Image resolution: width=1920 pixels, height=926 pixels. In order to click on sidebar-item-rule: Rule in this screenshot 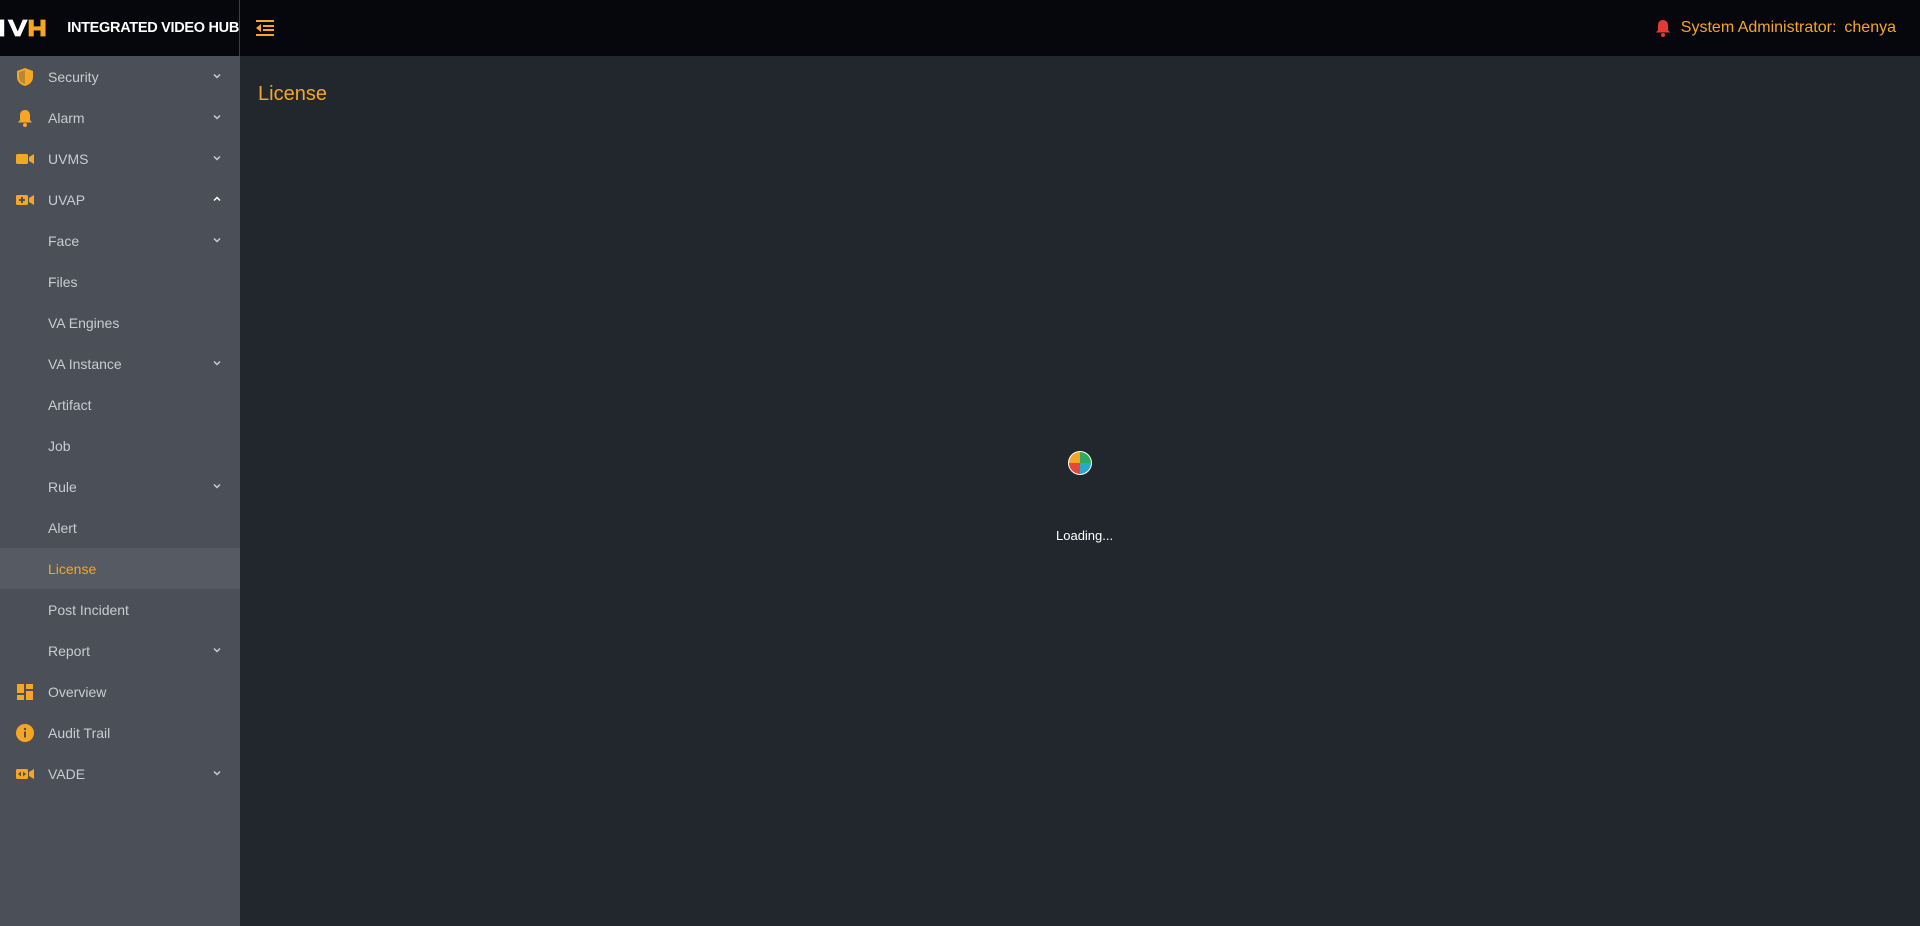, I will do `click(120, 486)`.